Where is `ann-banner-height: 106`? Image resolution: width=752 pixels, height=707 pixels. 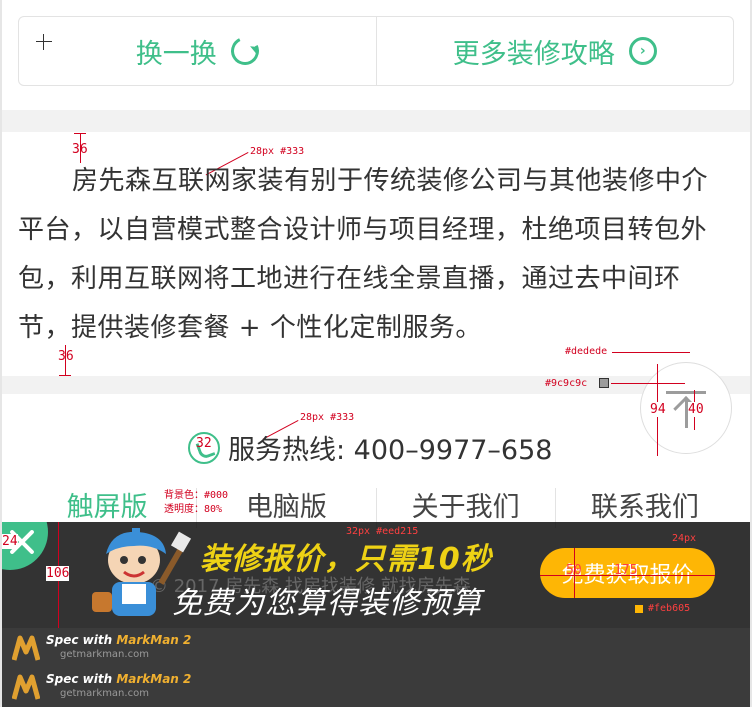 ann-banner-height: 106 is located at coordinates (58, 573).